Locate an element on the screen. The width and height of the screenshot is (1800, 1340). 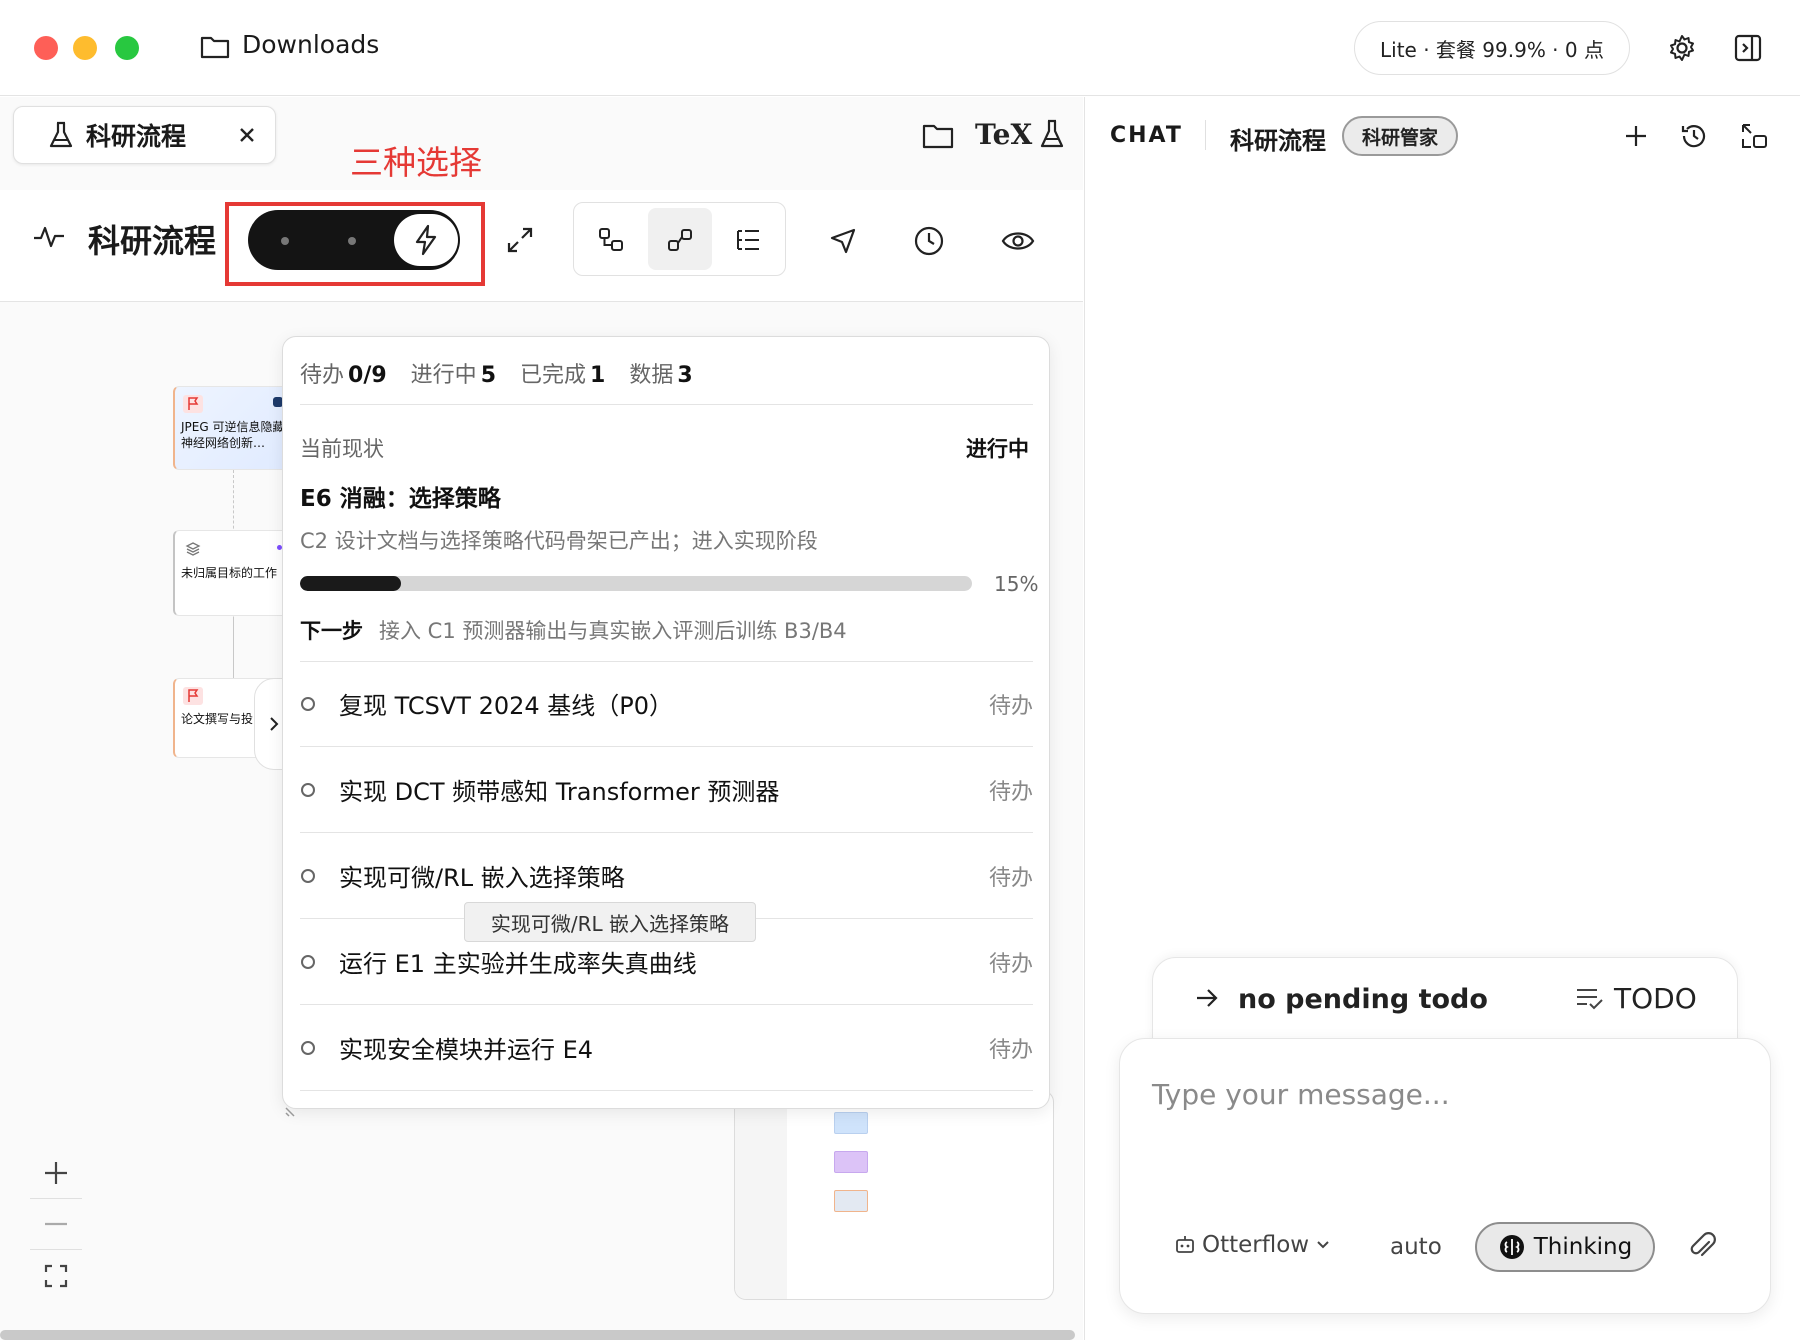
minimize-window-button is located at coordinates (85, 48).